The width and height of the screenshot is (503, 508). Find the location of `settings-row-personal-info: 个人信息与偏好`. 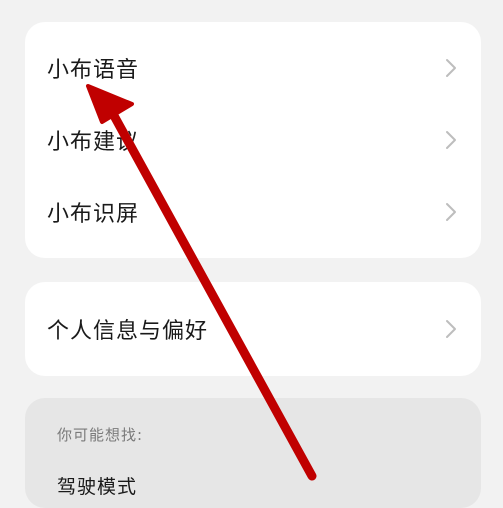

settings-row-personal-info: 个人信息与偏好 is located at coordinates (253, 329).